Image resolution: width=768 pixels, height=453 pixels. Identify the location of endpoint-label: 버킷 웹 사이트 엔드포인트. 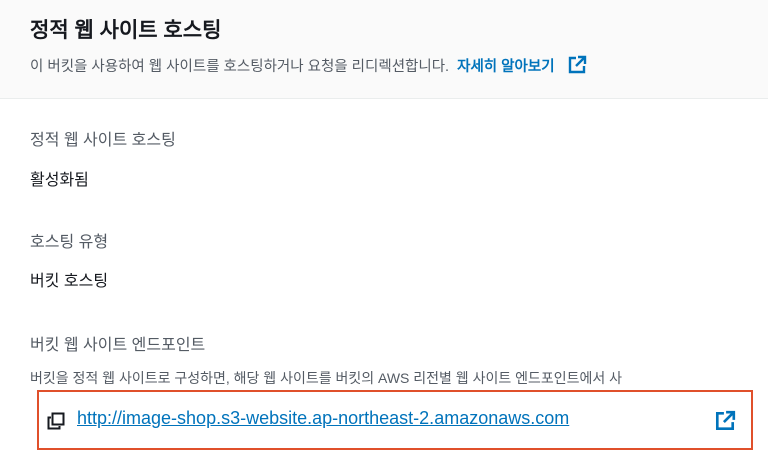
(118, 345).